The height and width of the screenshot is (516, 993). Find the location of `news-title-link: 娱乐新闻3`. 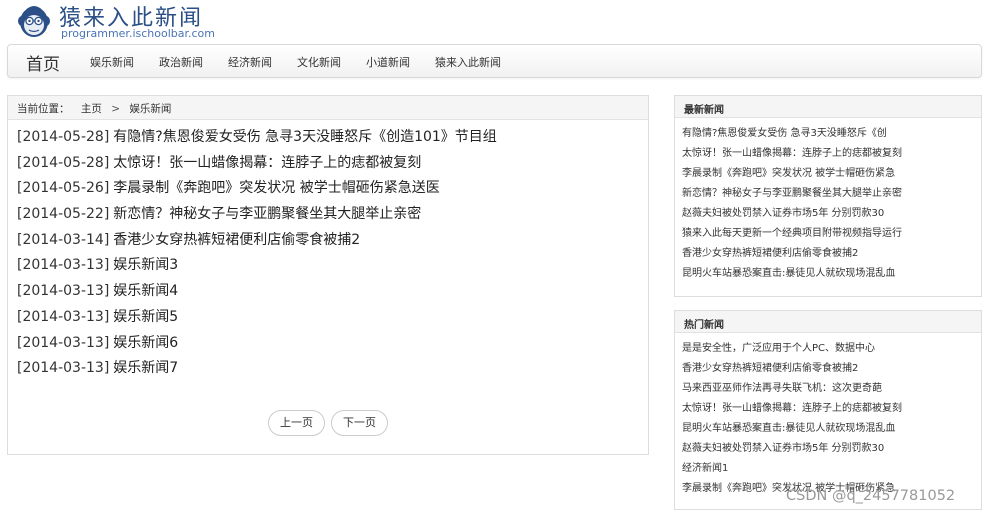

news-title-link: 娱乐新闻3 is located at coordinates (145, 265).